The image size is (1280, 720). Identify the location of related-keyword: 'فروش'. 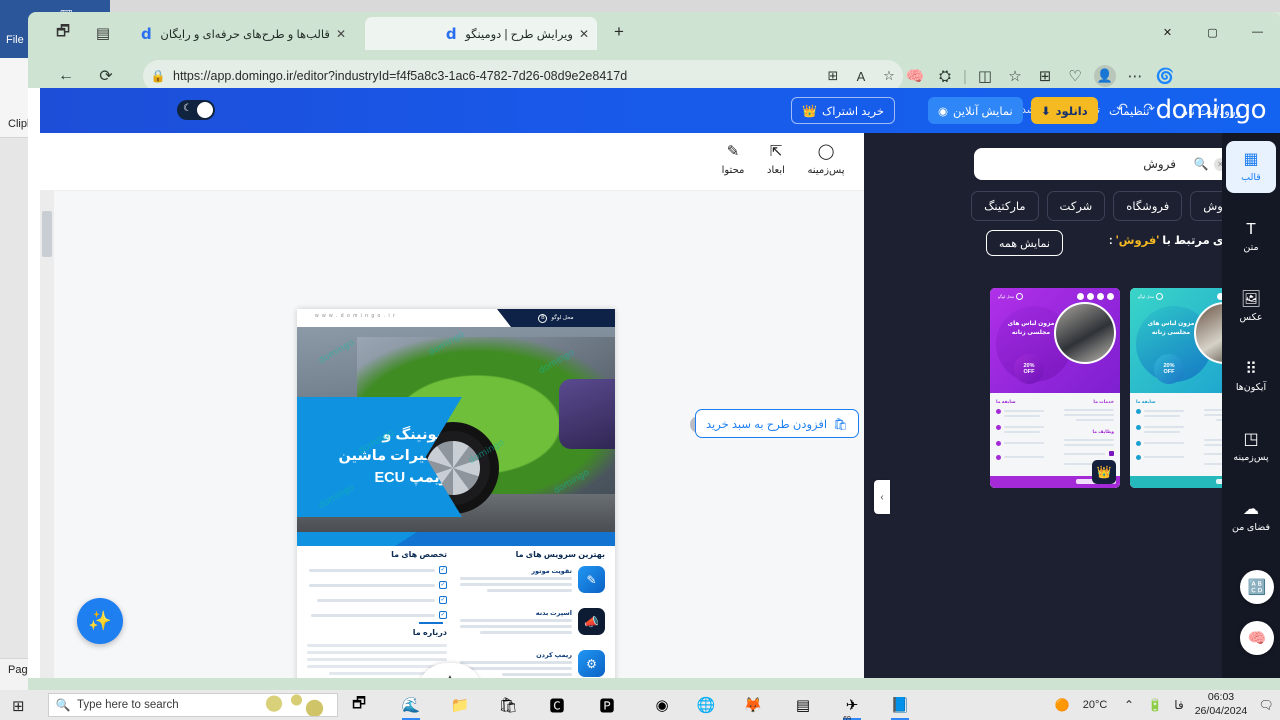
(1137, 241).